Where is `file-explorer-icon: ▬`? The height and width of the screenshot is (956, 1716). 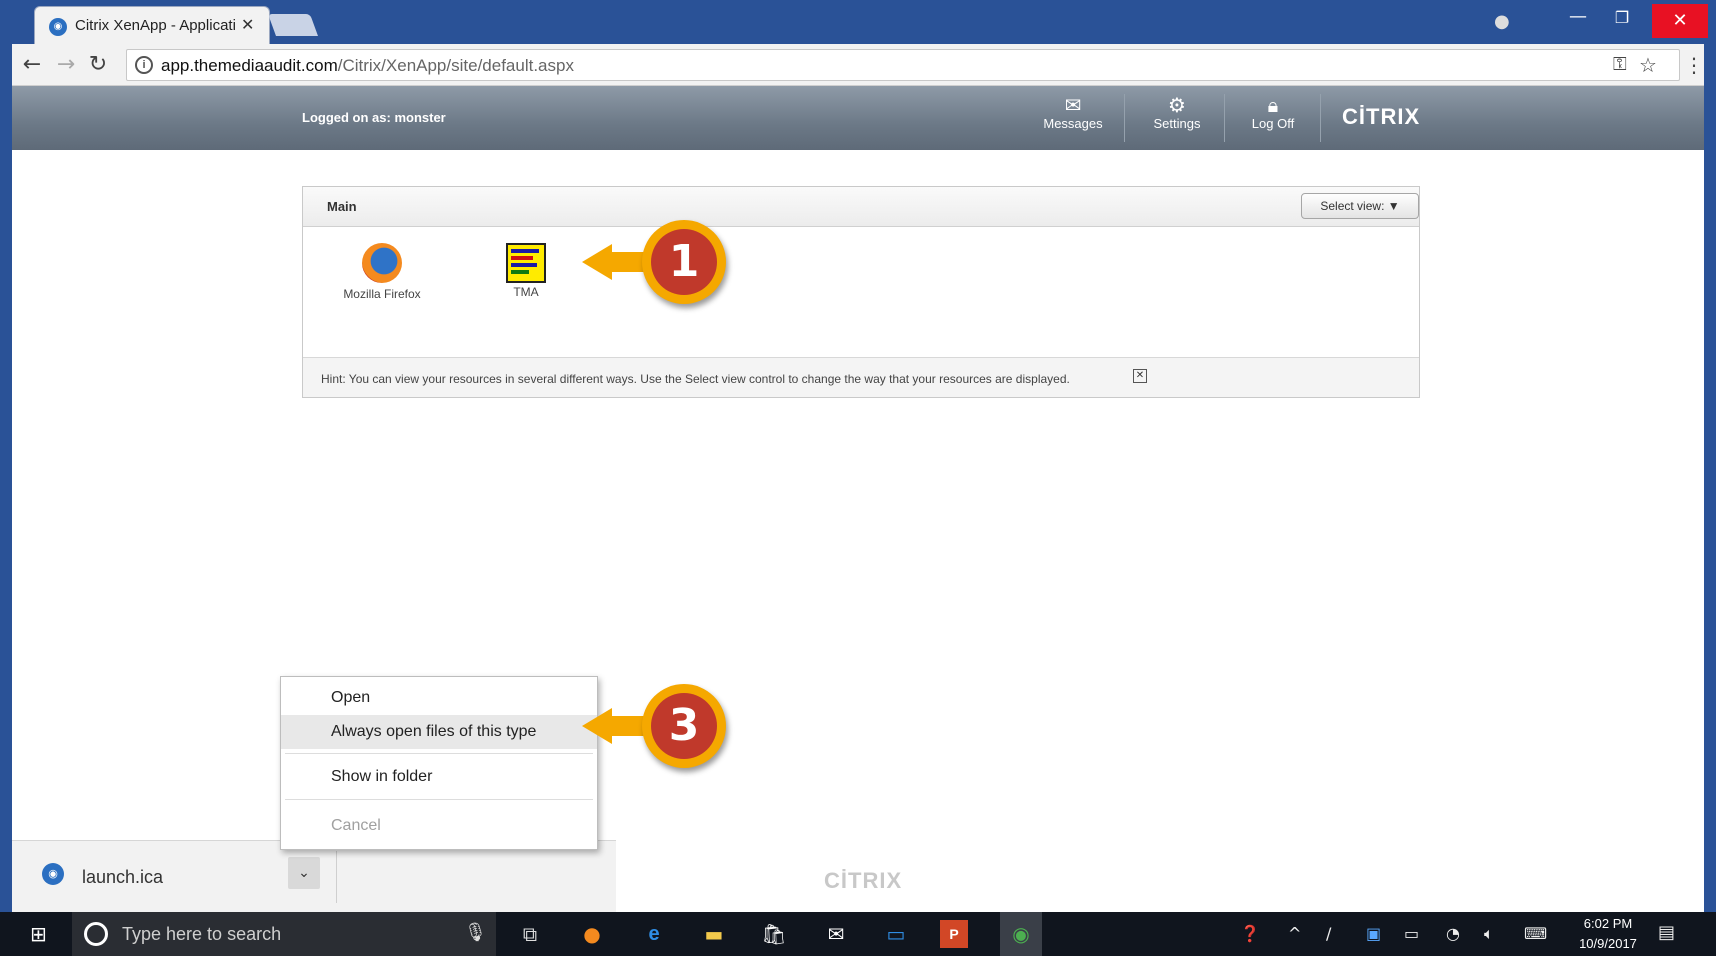
file-explorer-icon: ▬ is located at coordinates (714, 934).